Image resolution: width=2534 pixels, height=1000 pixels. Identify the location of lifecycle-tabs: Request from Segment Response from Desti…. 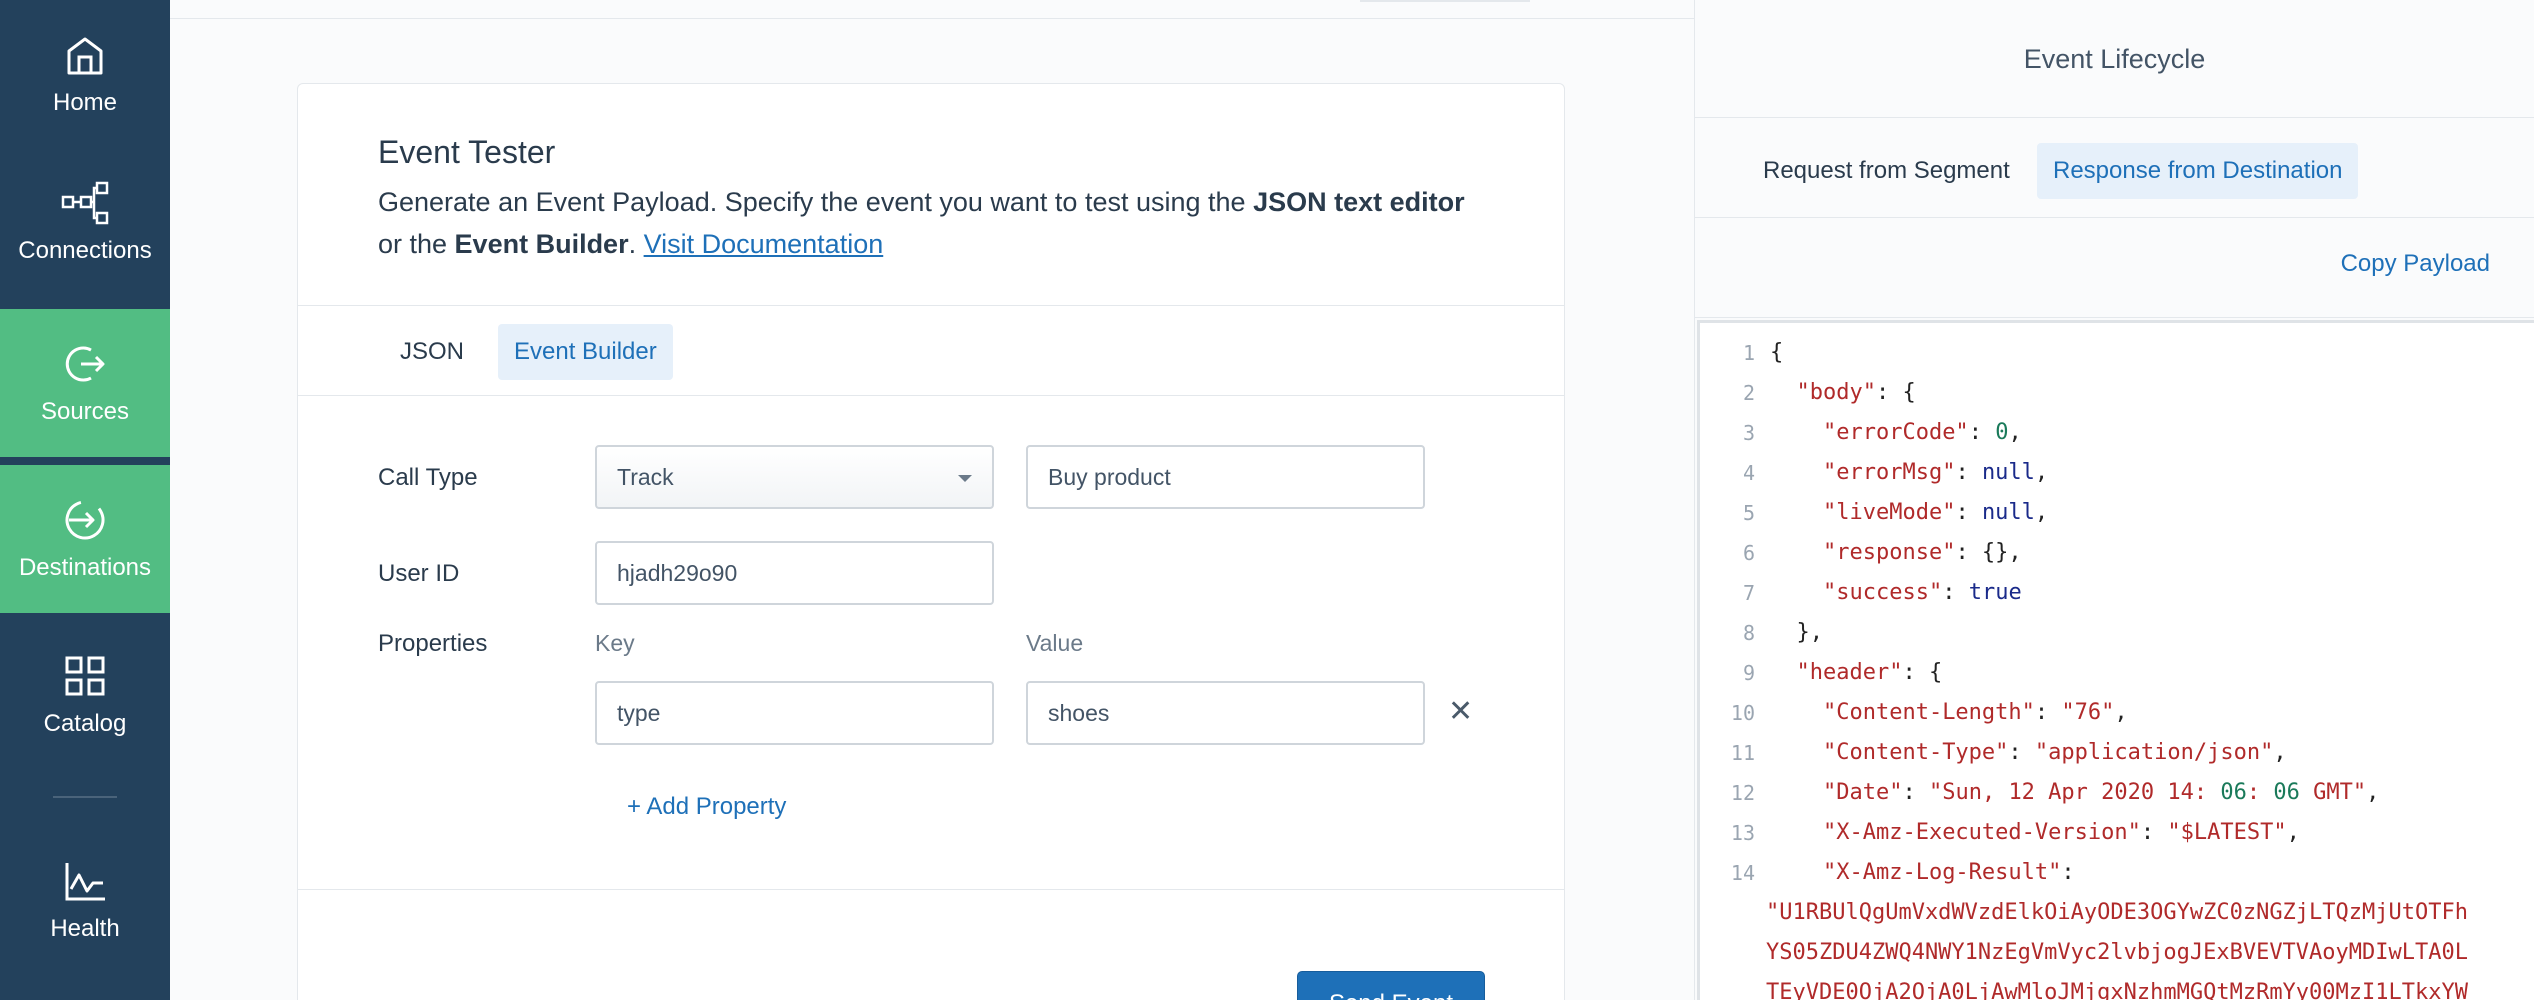
(2114, 168).